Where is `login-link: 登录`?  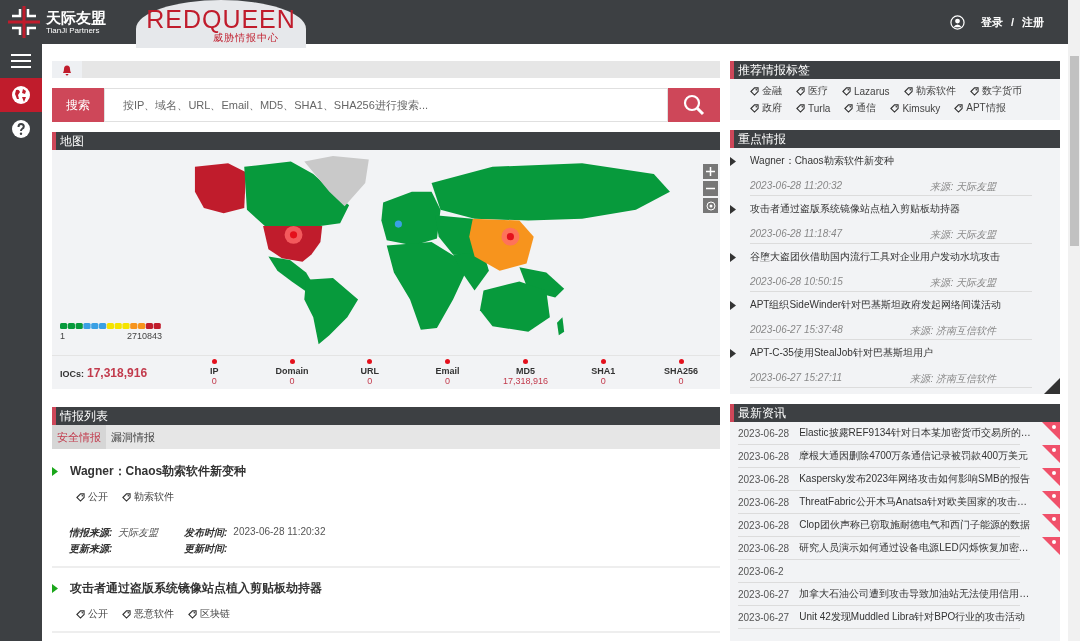 login-link: 登录 is located at coordinates (991, 22).